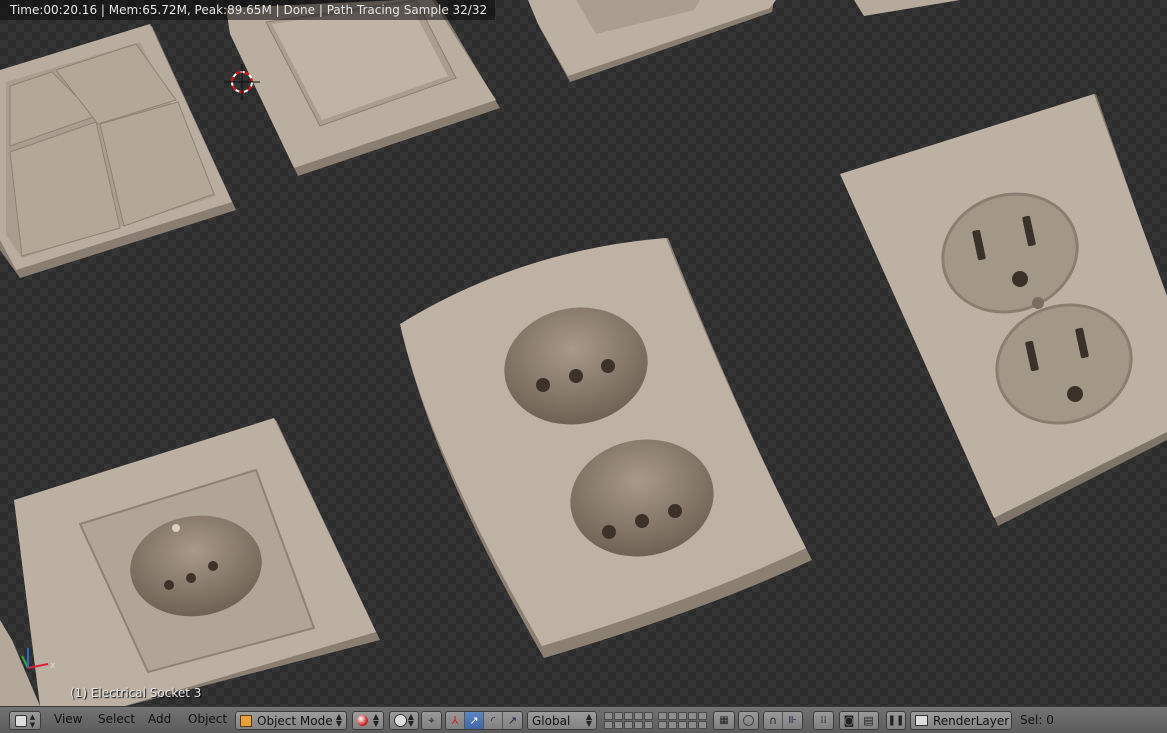  I want to click on snap-increment-icon: ⊪, so click(792, 720).